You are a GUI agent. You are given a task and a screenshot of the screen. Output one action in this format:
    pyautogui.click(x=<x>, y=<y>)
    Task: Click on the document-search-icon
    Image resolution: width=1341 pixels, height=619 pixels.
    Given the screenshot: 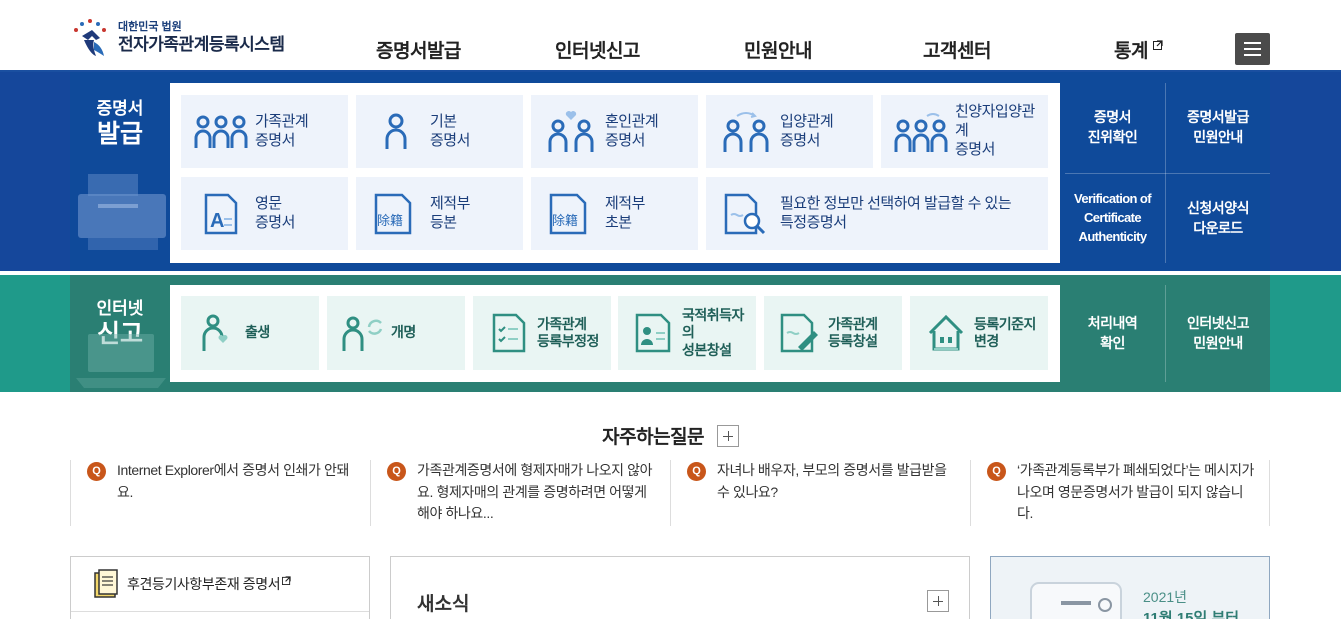 What is the action you would take?
    pyautogui.click(x=746, y=214)
    